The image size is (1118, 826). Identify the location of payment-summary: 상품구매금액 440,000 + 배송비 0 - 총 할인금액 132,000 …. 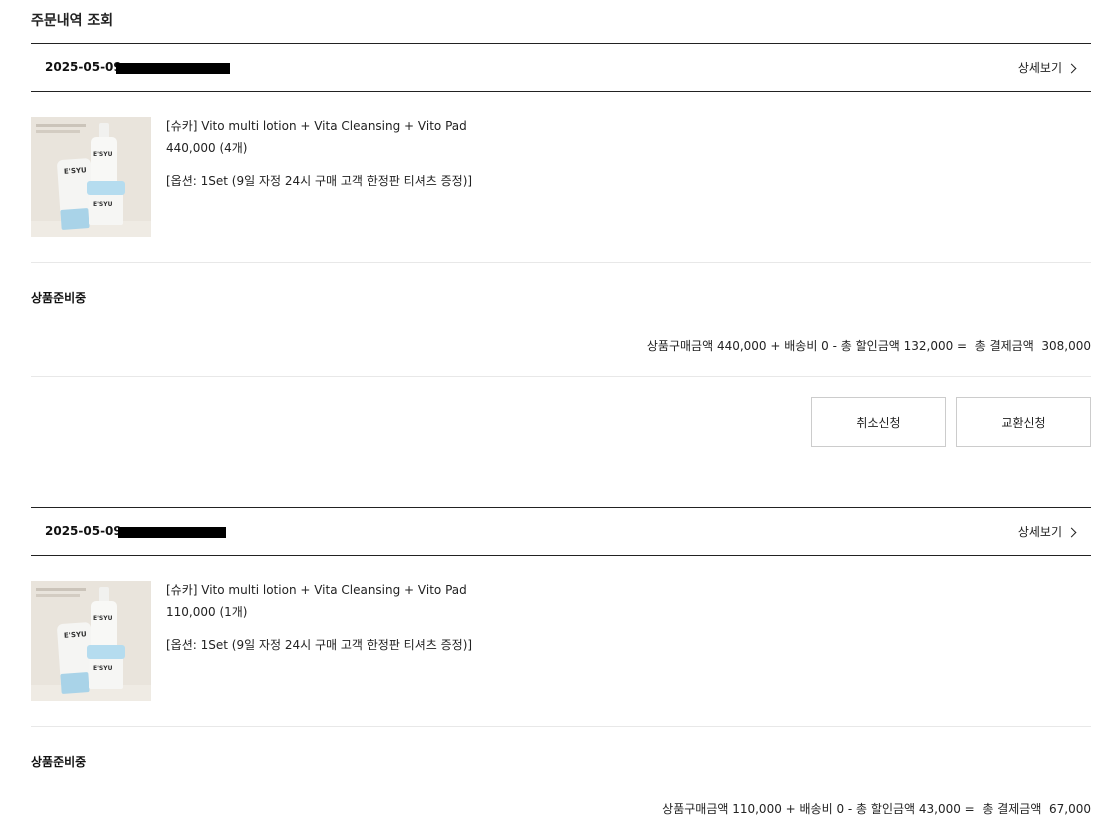
(868, 346).